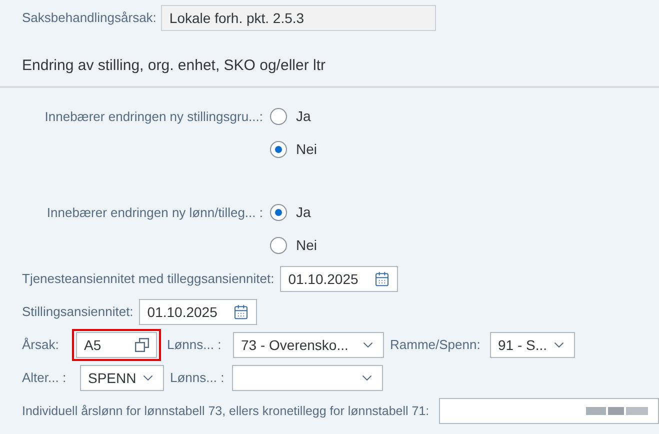  I want to click on section-title: Endring av stilling, org. enhet, SKO og/eller ltr, so click(174, 65).